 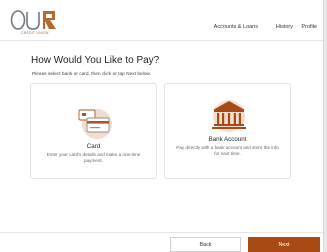 What do you see at coordinates (161, 242) in the screenshot?
I see `page-footer: Back Next` at bounding box center [161, 242].